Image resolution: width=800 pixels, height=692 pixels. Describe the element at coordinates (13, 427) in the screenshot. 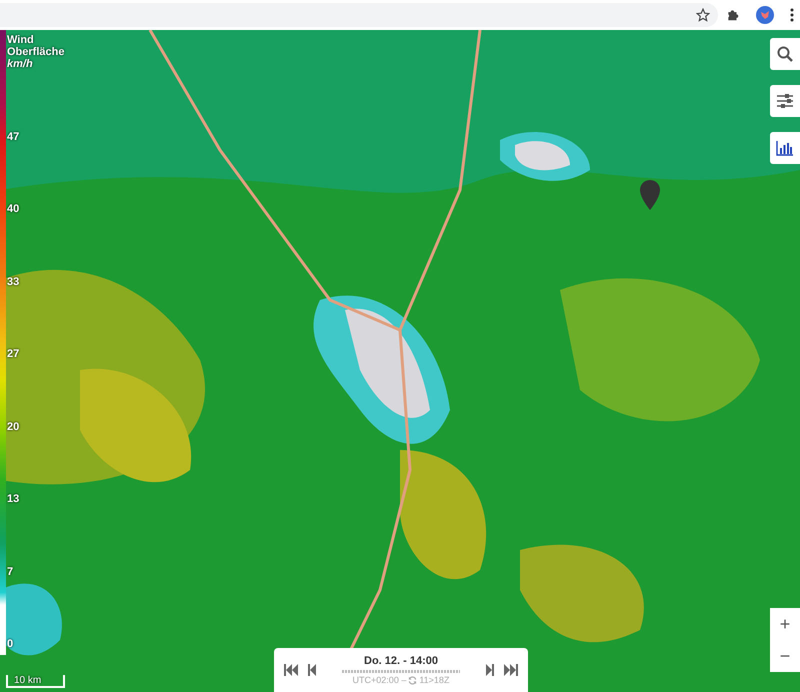

I see `scale-label: 20` at that location.